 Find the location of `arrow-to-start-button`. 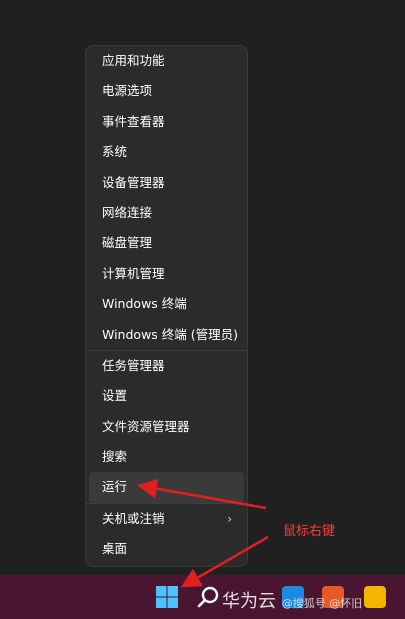

arrow-to-start-button is located at coordinates (224, 561).